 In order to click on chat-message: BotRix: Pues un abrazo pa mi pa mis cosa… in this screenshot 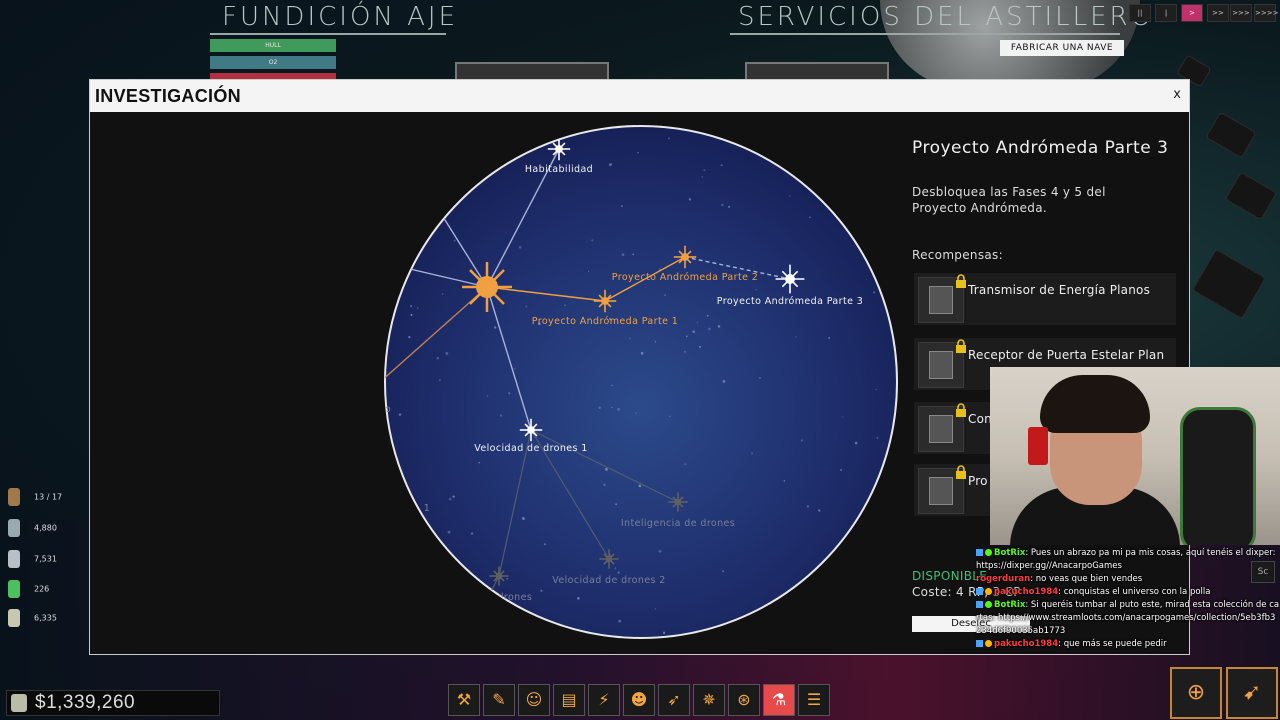, I will do `click(1128, 560)`.